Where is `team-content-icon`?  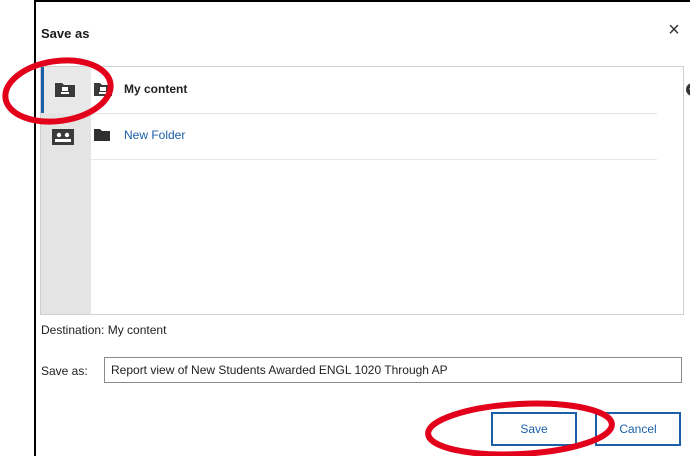 team-content-icon is located at coordinates (63, 139).